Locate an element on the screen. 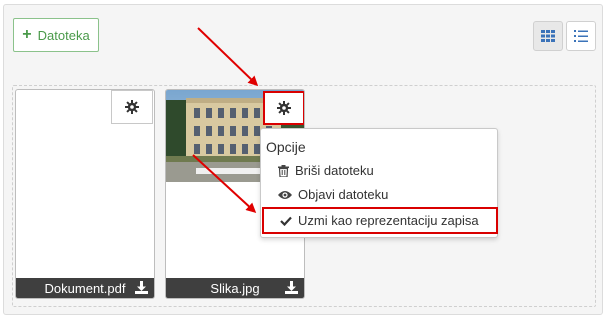 This screenshot has height=320, width=608. file-card-footer: Dokument.pdf is located at coordinates (85, 288).